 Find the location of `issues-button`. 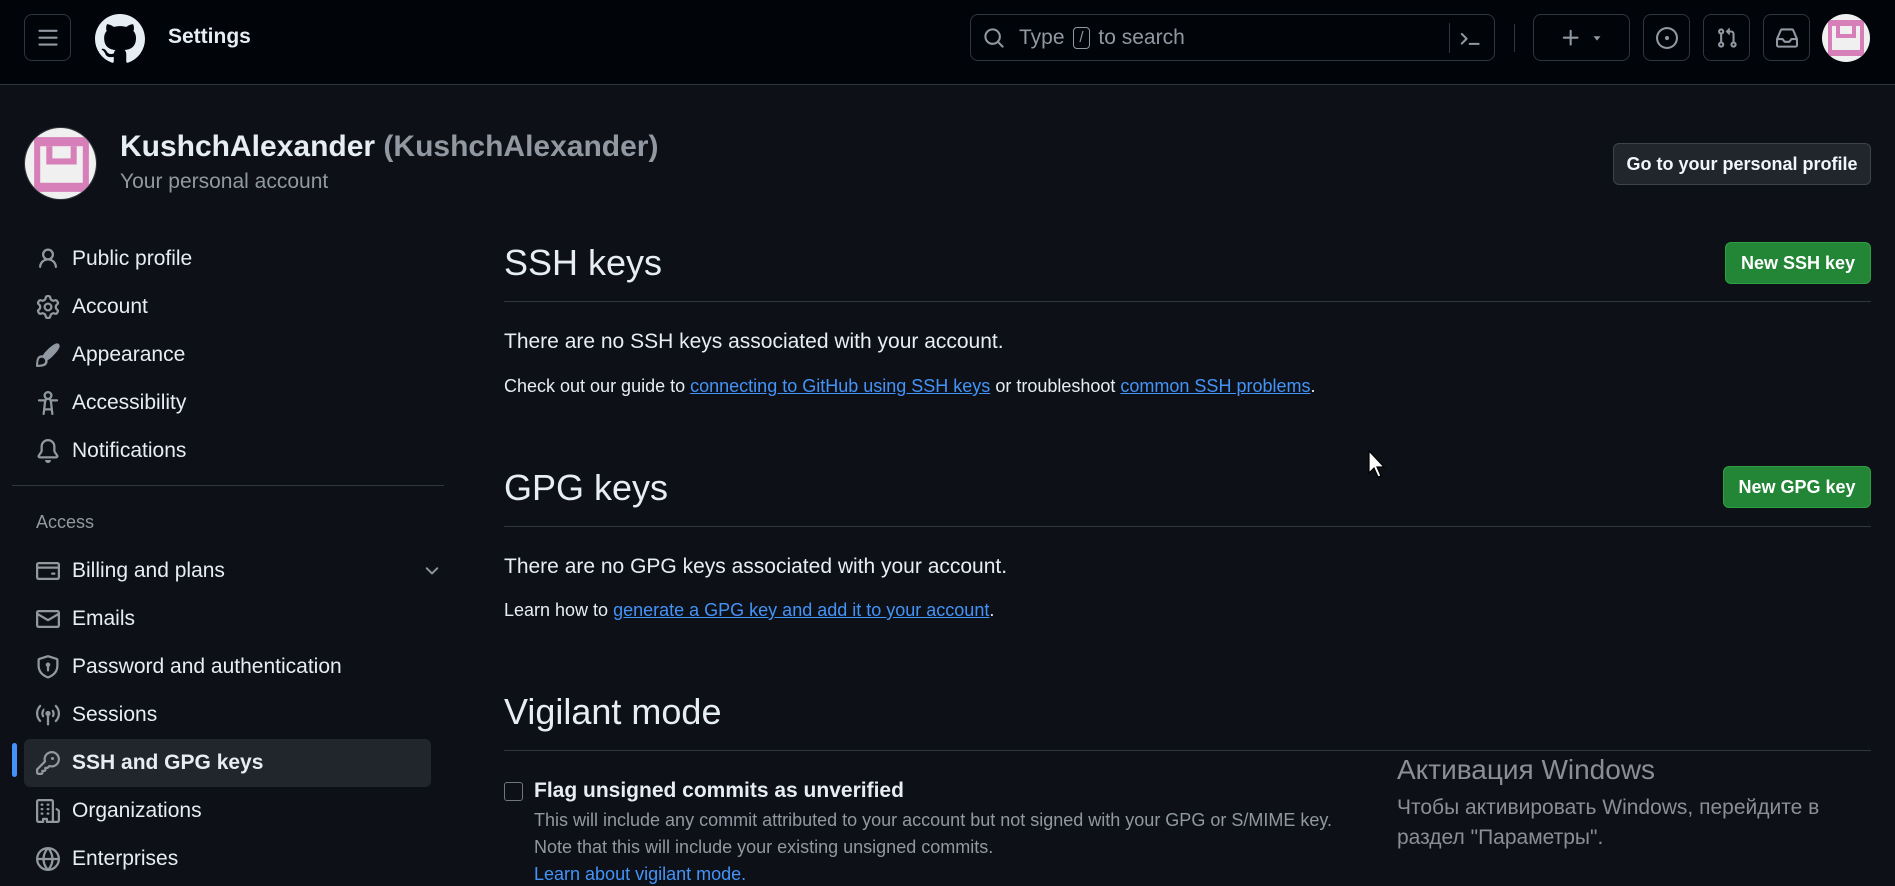

issues-button is located at coordinates (1666, 37).